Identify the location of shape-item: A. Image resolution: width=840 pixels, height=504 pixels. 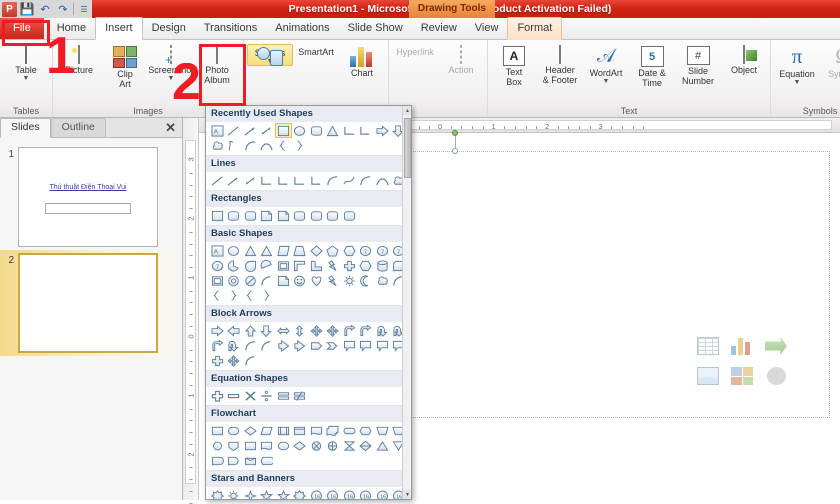
(217, 250).